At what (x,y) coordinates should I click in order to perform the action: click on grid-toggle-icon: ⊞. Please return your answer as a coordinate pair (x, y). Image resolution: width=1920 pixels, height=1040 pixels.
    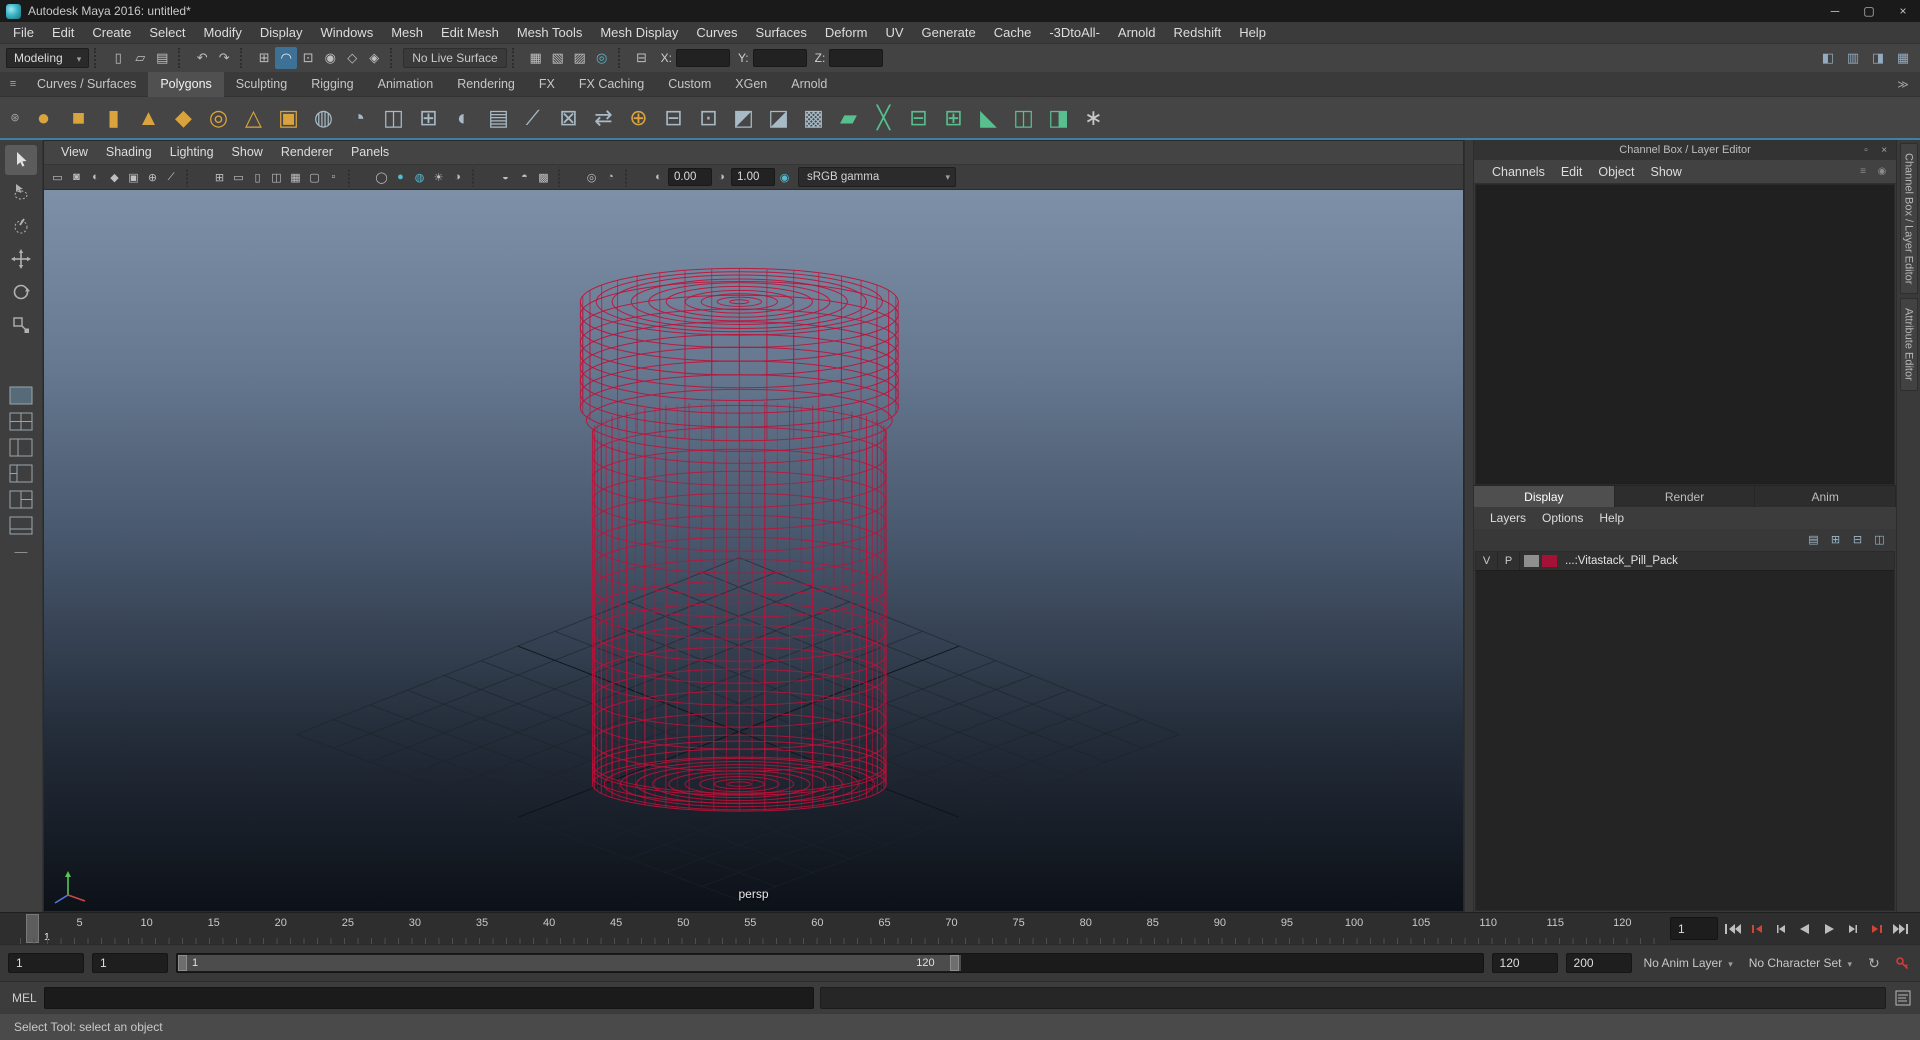
    Looking at the image, I should click on (219, 177).